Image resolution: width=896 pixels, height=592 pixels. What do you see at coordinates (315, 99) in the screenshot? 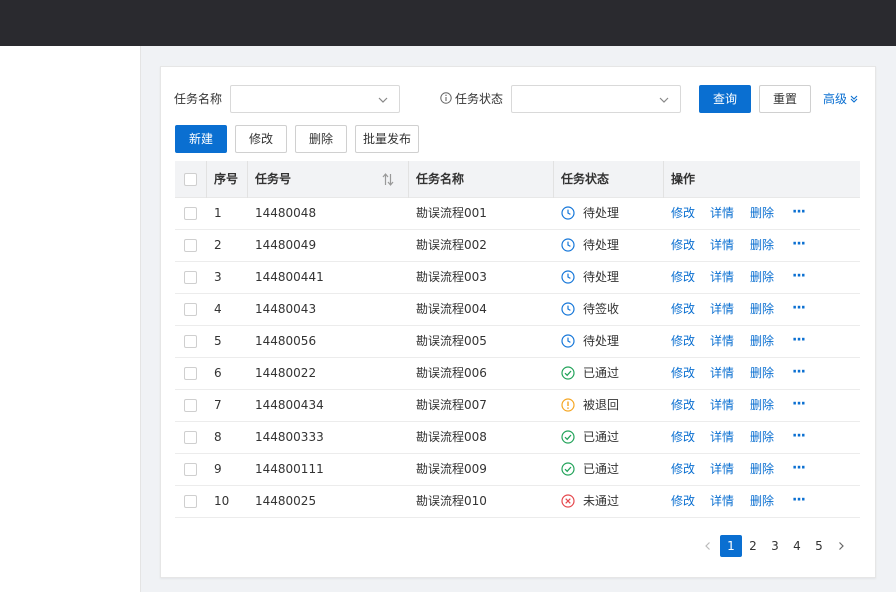
I see `task-name-select` at bounding box center [315, 99].